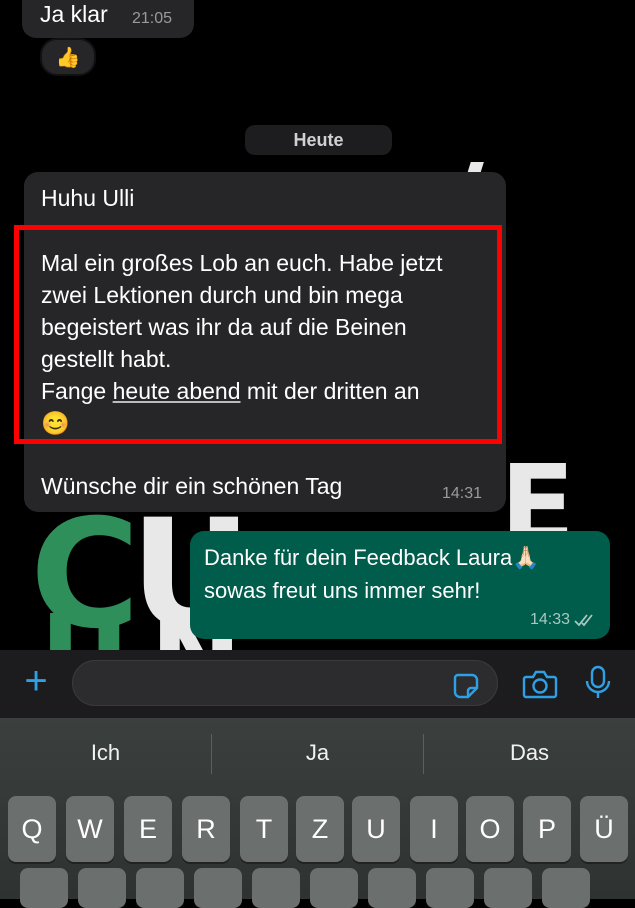 This screenshot has height=908, width=635. I want to click on key-p: P, so click(547, 829).